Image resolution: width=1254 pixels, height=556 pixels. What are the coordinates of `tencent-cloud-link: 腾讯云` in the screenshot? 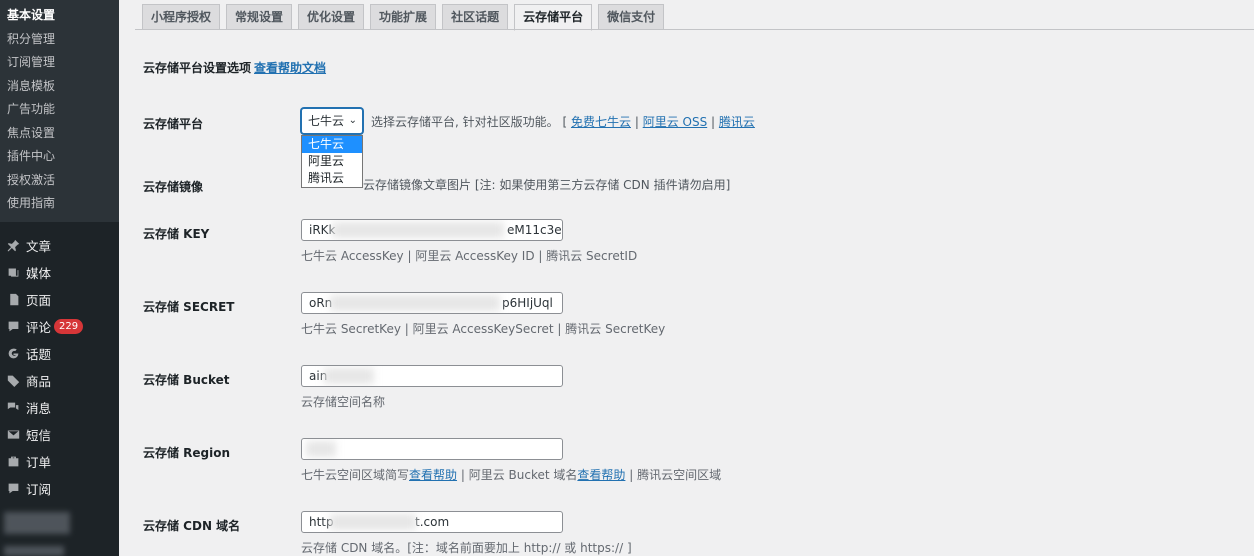 It's located at (737, 122).